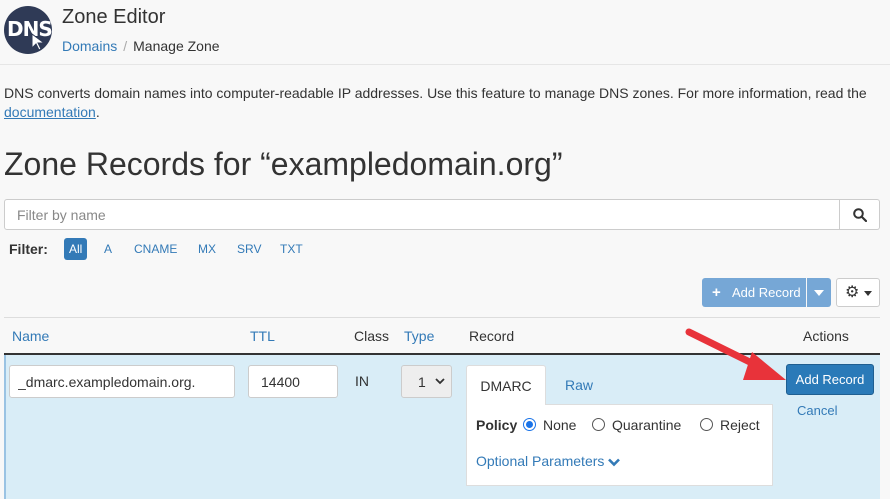  I want to click on filter-txt: TXT, so click(291, 249).